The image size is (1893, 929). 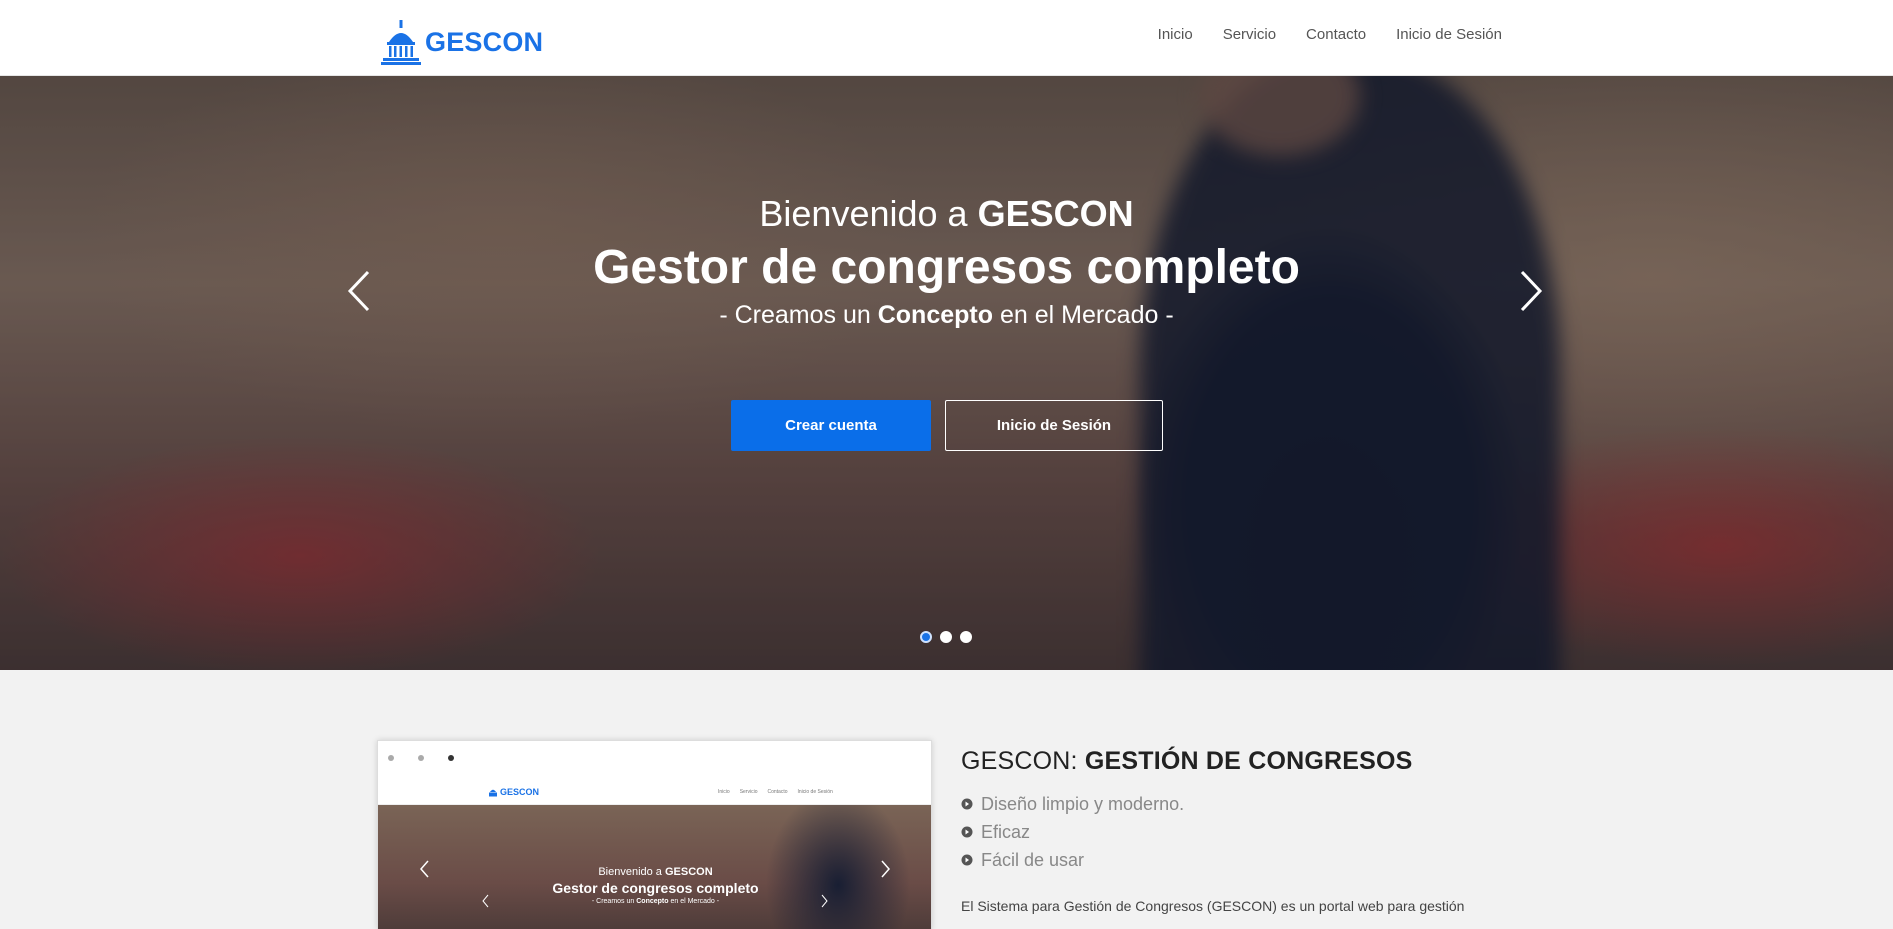 I want to click on preview-nav-link: Contacto, so click(x=777, y=792).